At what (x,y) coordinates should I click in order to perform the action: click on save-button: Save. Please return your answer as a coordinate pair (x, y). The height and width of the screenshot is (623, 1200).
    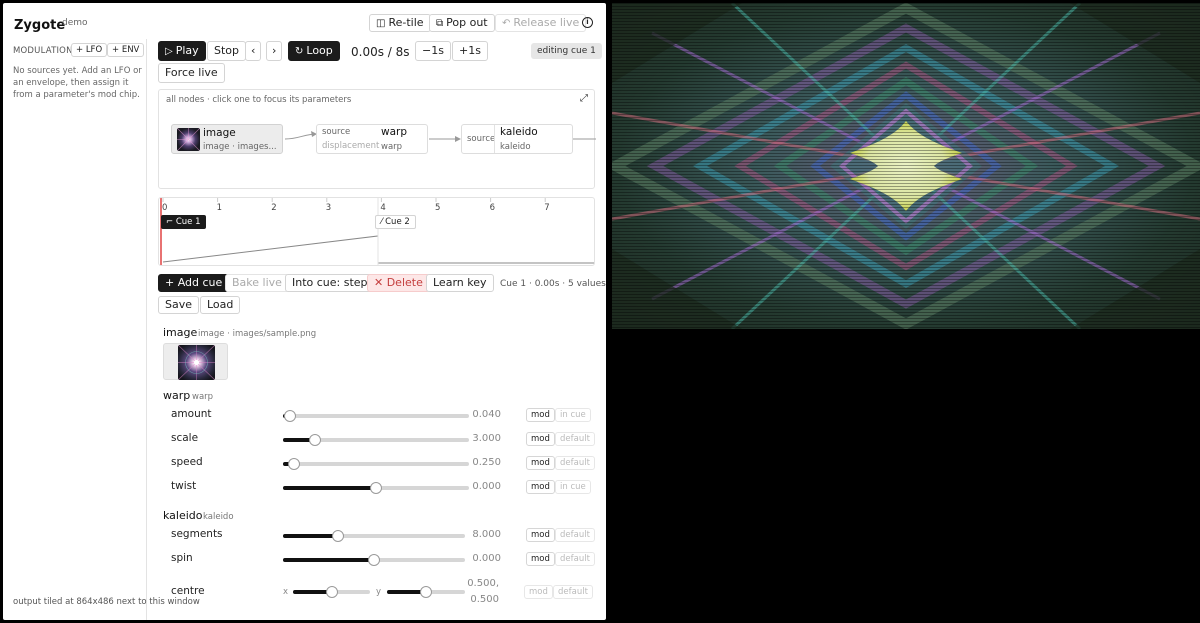
    Looking at the image, I should click on (179, 305).